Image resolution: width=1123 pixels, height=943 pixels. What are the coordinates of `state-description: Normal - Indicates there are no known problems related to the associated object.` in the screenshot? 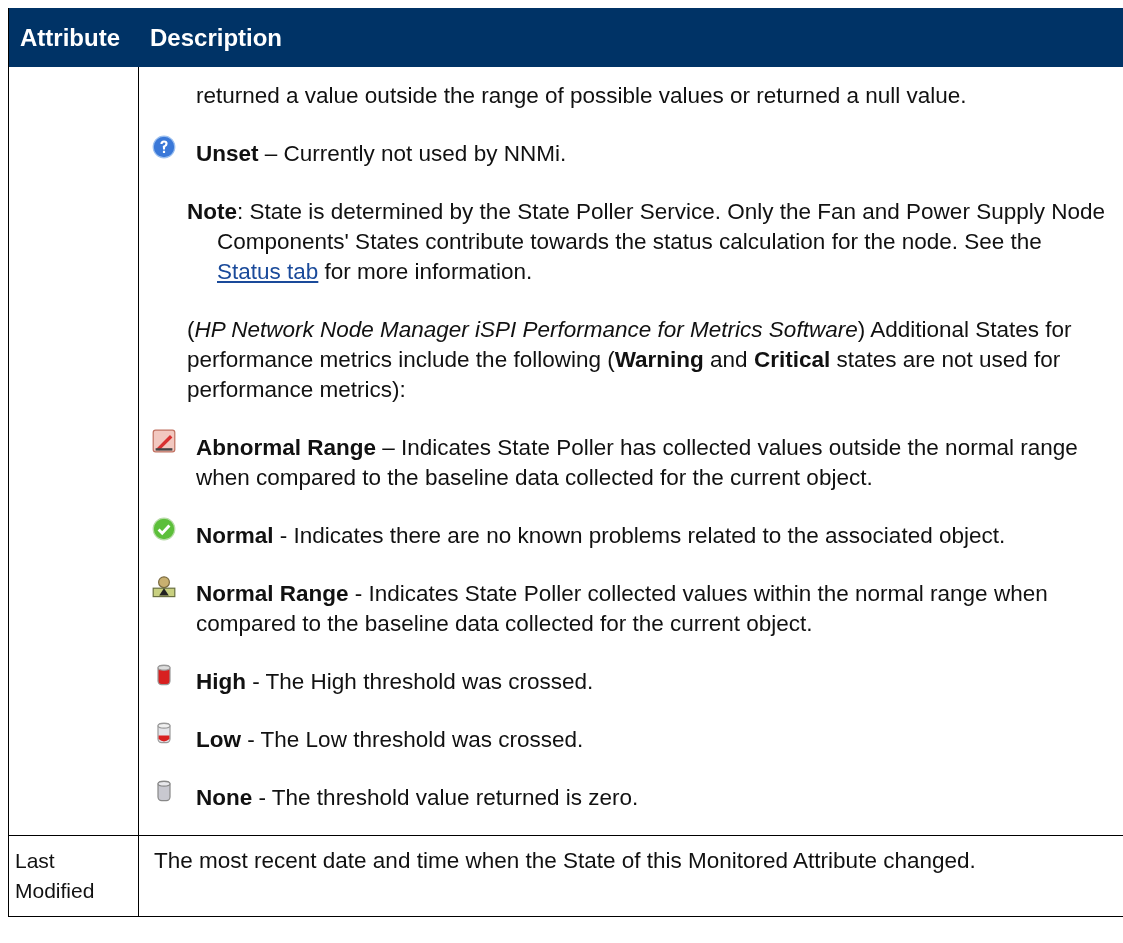 It's located at (601, 536).